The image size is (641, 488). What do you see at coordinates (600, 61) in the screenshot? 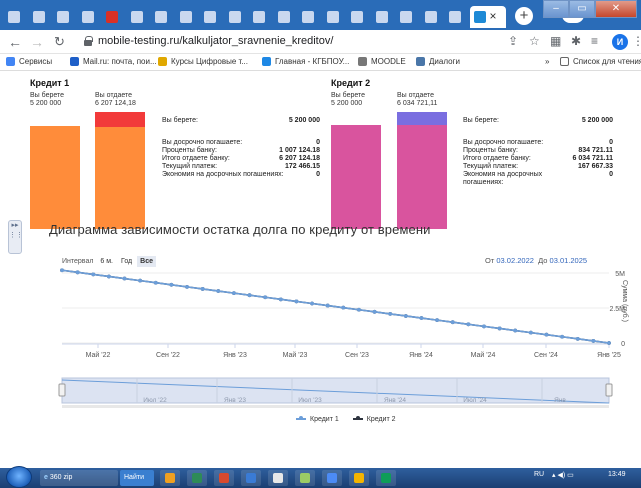
I see `reading-list-button: Список для чтения` at bounding box center [600, 61].